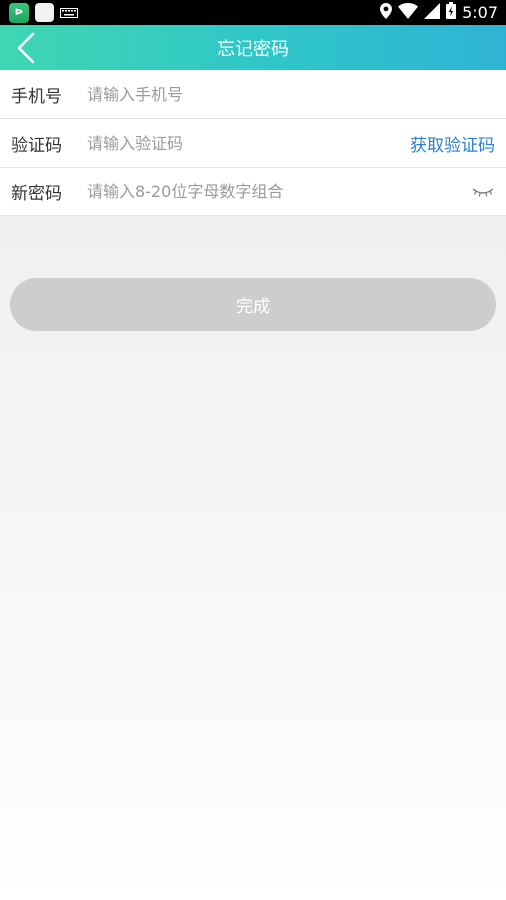 This screenshot has height=900, width=506. I want to click on page-title: 忘记密码, so click(253, 49).